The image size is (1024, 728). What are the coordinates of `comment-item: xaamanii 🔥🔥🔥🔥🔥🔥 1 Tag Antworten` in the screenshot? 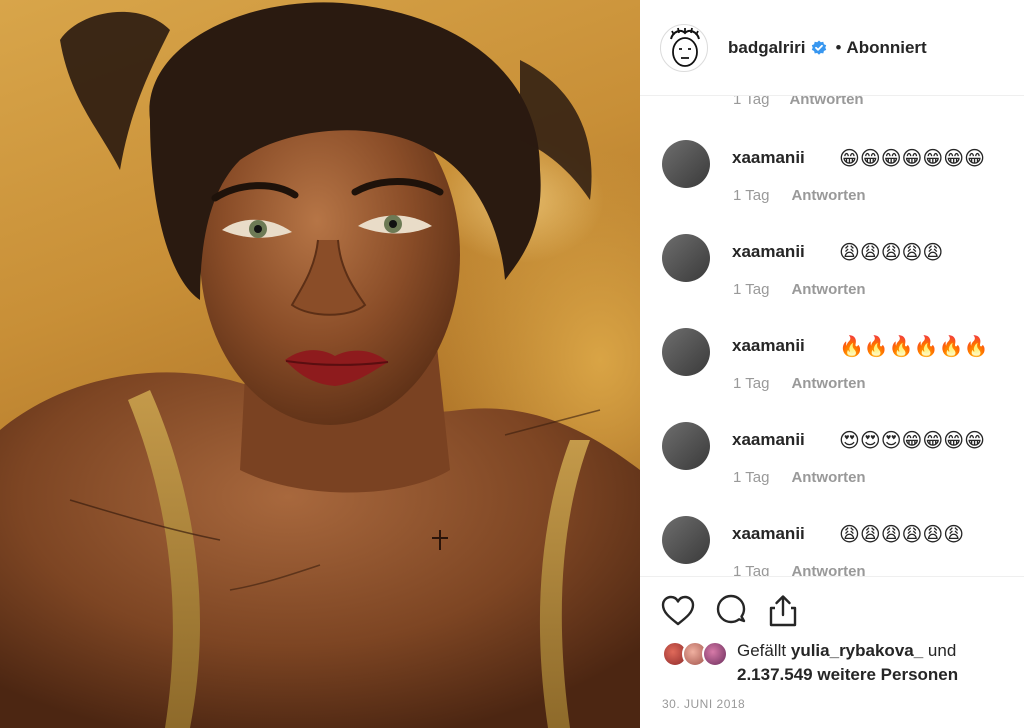 It's located at (837, 375).